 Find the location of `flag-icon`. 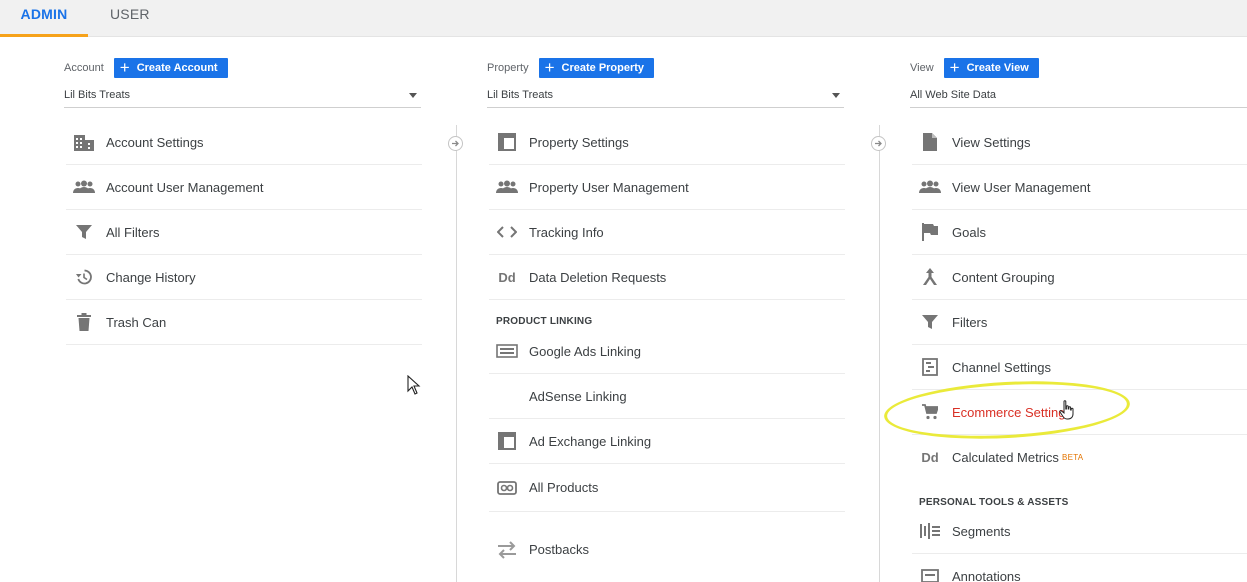

flag-icon is located at coordinates (930, 232).